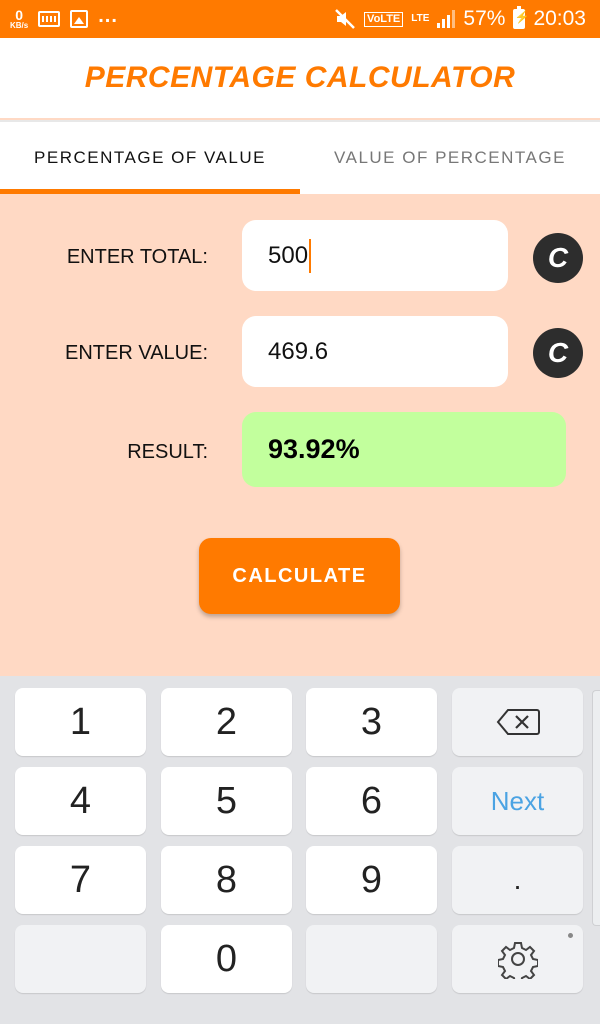 This screenshot has width=600, height=1024. I want to click on network-speed-value: 0, so click(19, 15).